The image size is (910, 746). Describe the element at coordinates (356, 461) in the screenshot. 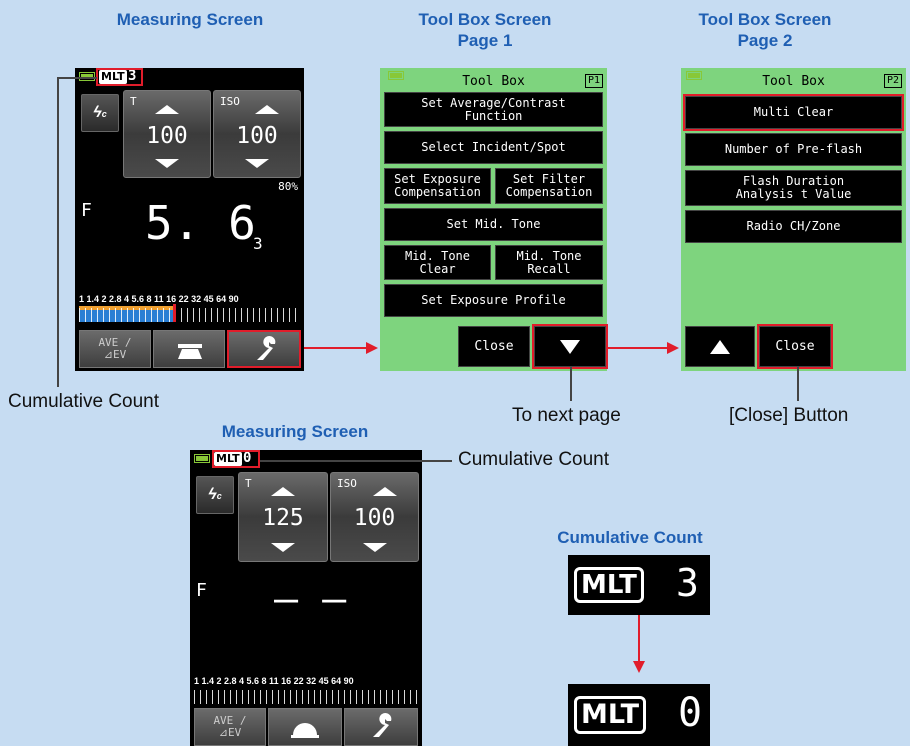

I see `leader-line-cumulative-right` at that location.